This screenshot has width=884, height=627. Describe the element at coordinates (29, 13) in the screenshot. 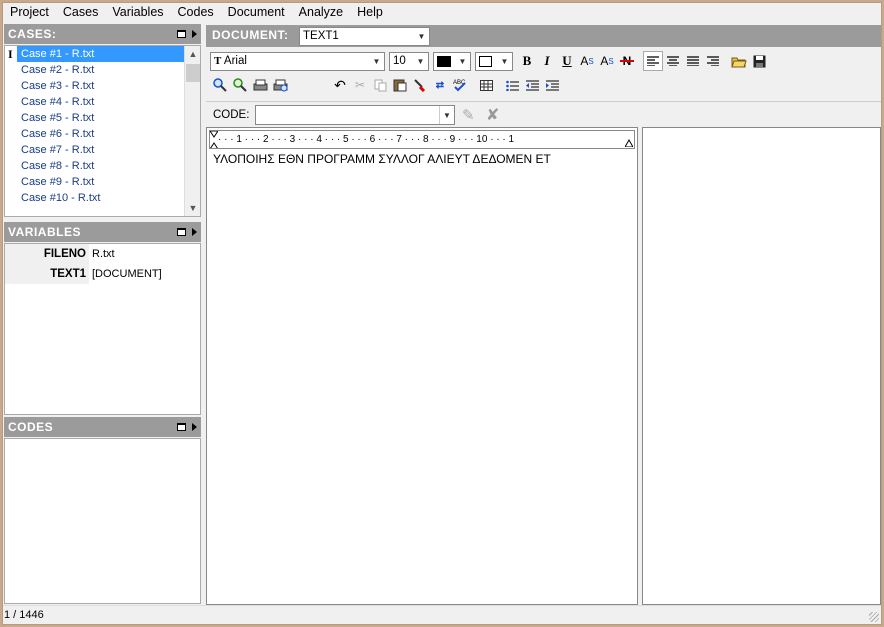

I see `menu-project: Project` at that location.